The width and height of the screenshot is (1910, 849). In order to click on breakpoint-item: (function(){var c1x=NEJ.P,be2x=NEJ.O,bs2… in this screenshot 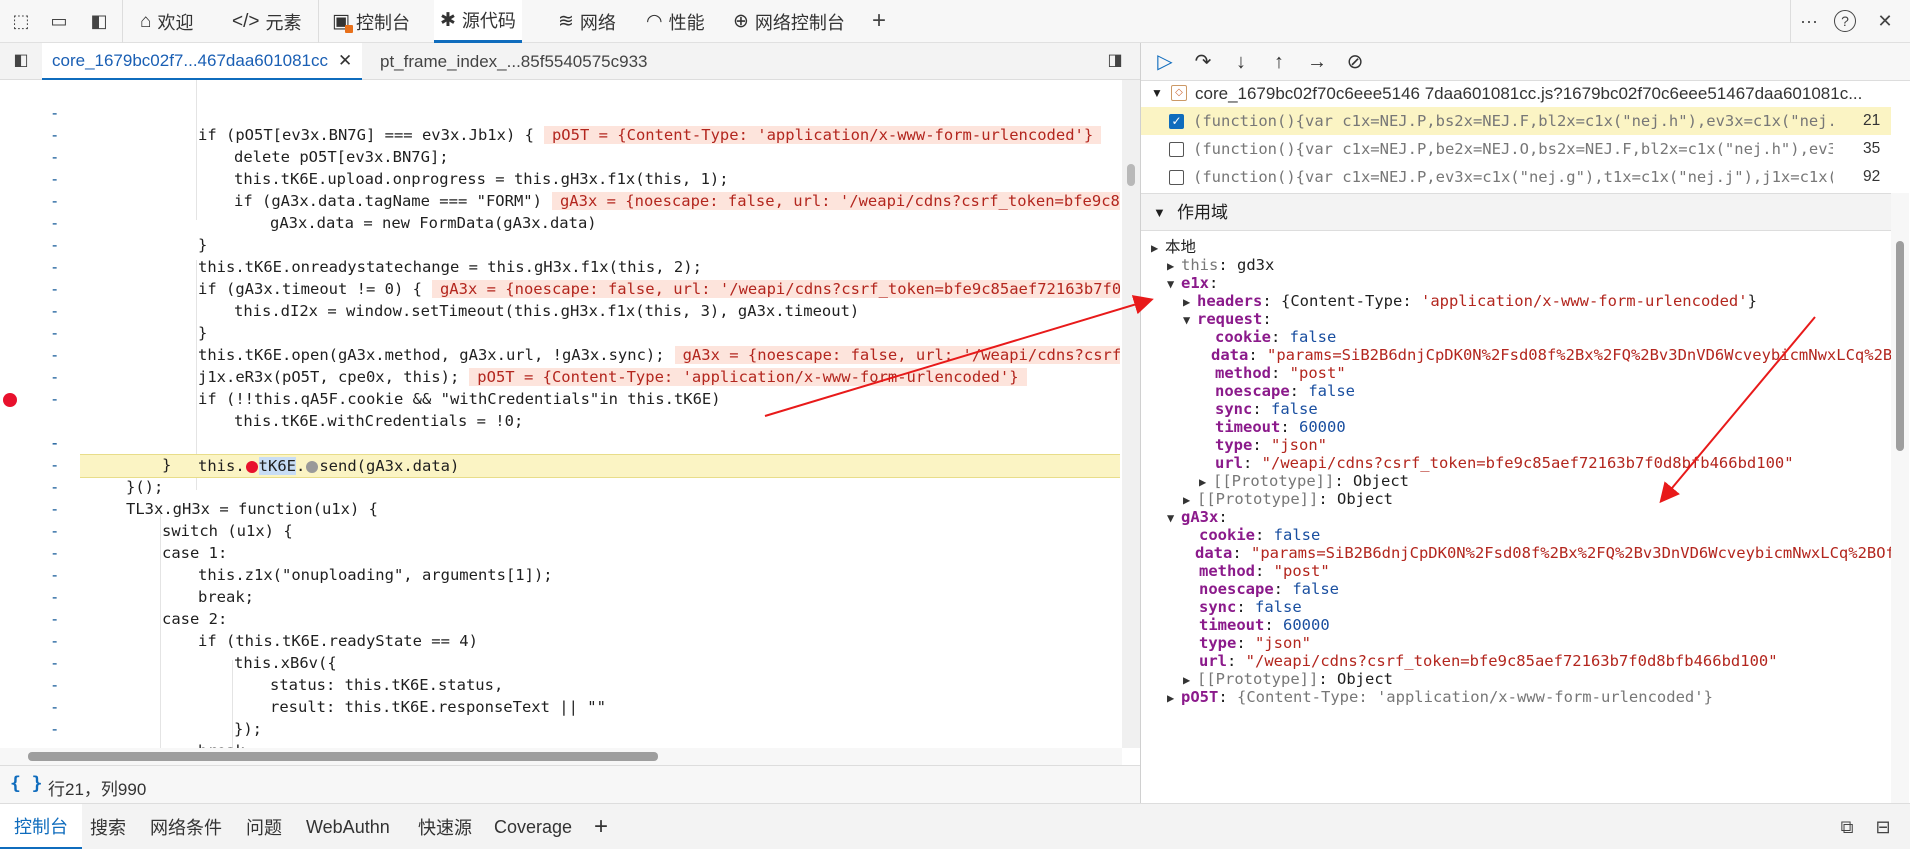, I will do `click(1516, 149)`.